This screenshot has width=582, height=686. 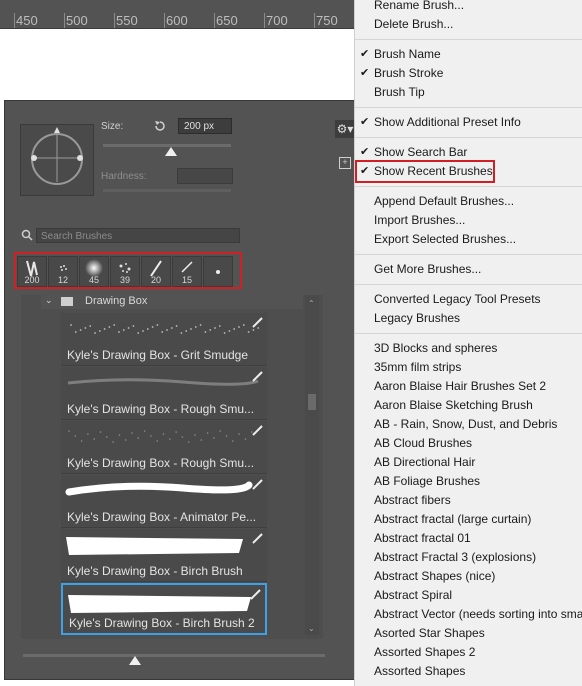 I want to click on scroll-up-icon: ⌃, so click(x=311, y=303).